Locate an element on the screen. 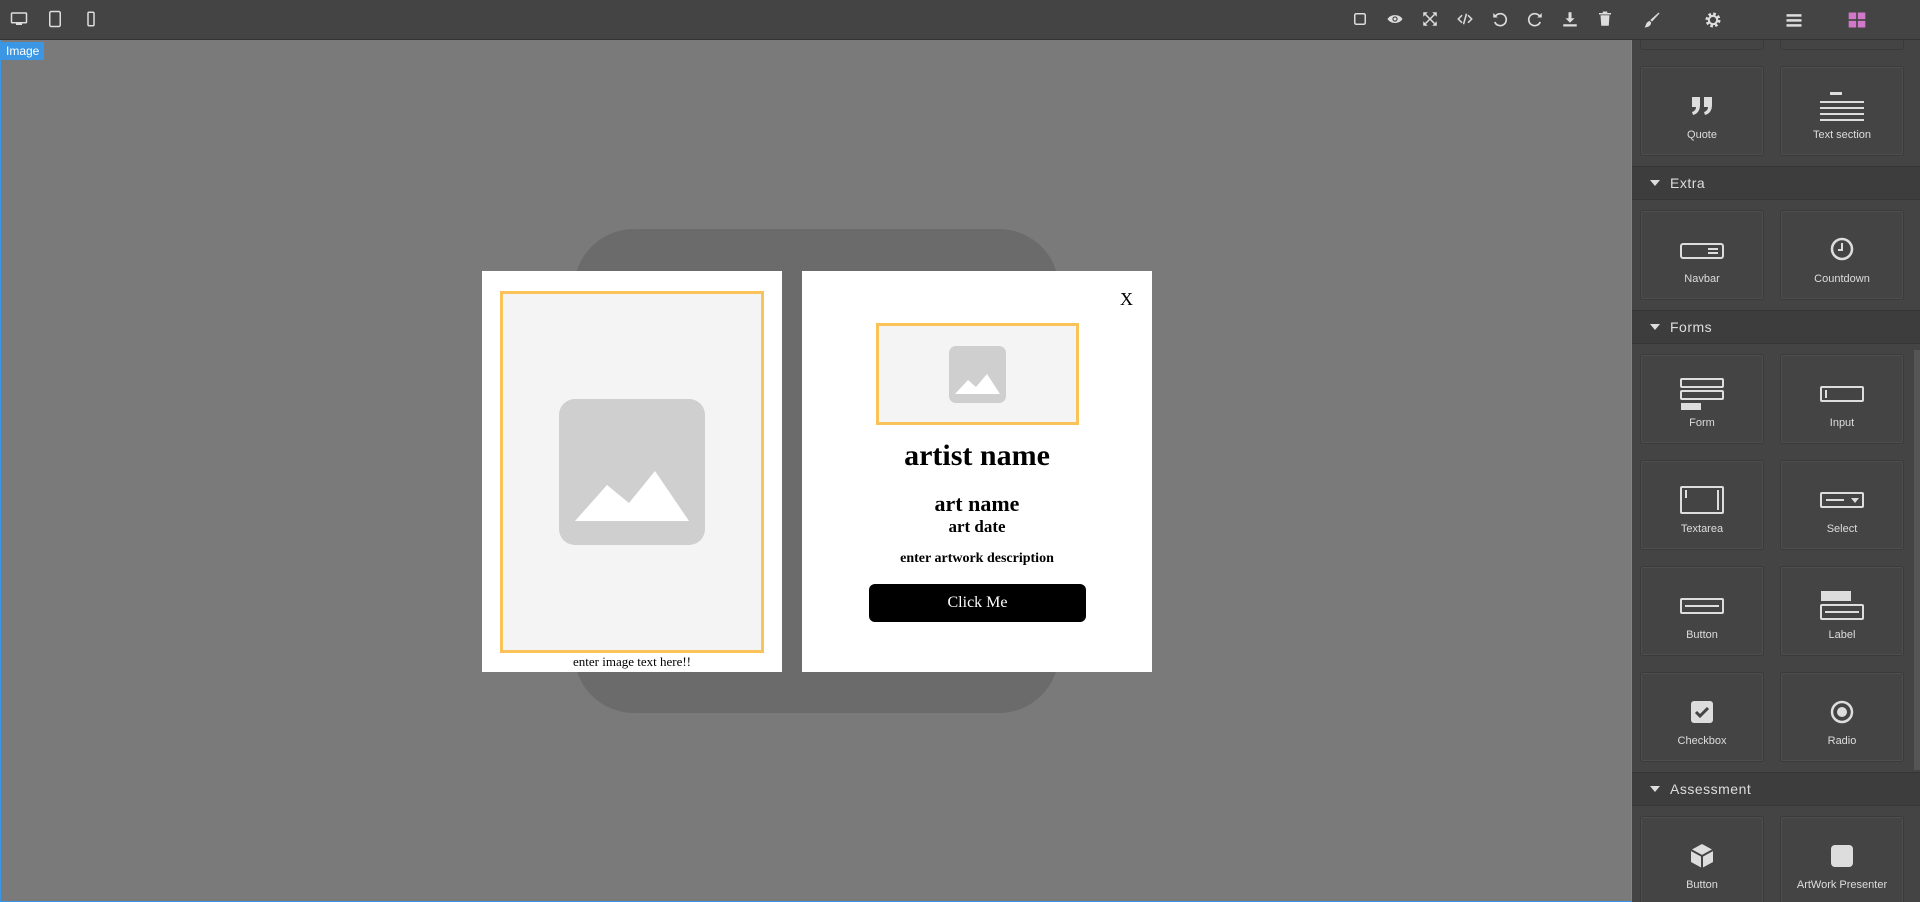 The image size is (1920, 902). selected-component-badge: Image is located at coordinates (23, 51).